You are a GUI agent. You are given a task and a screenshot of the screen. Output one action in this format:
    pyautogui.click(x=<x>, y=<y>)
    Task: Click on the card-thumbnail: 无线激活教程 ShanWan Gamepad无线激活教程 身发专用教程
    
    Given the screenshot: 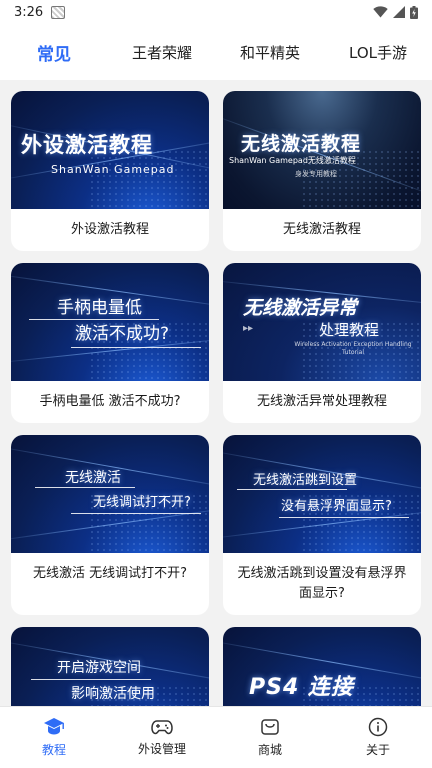 What is the action you would take?
    pyautogui.click(x=322, y=150)
    